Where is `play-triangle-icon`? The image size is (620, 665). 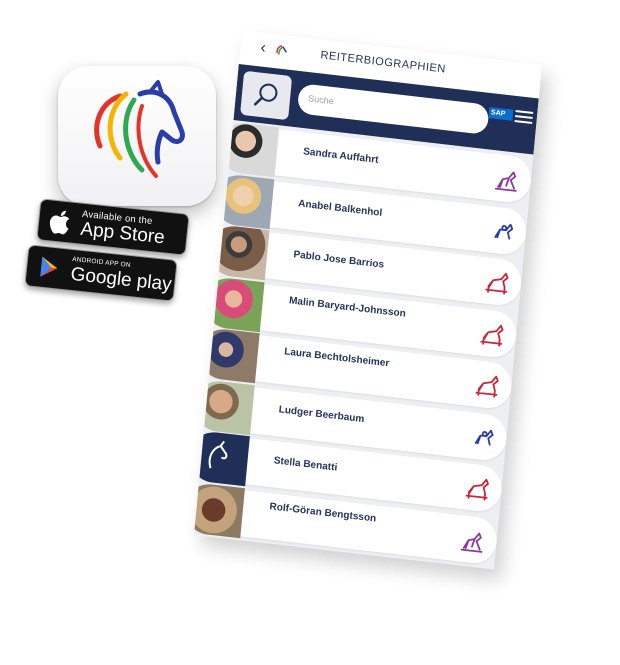 play-triangle-icon is located at coordinates (49, 266).